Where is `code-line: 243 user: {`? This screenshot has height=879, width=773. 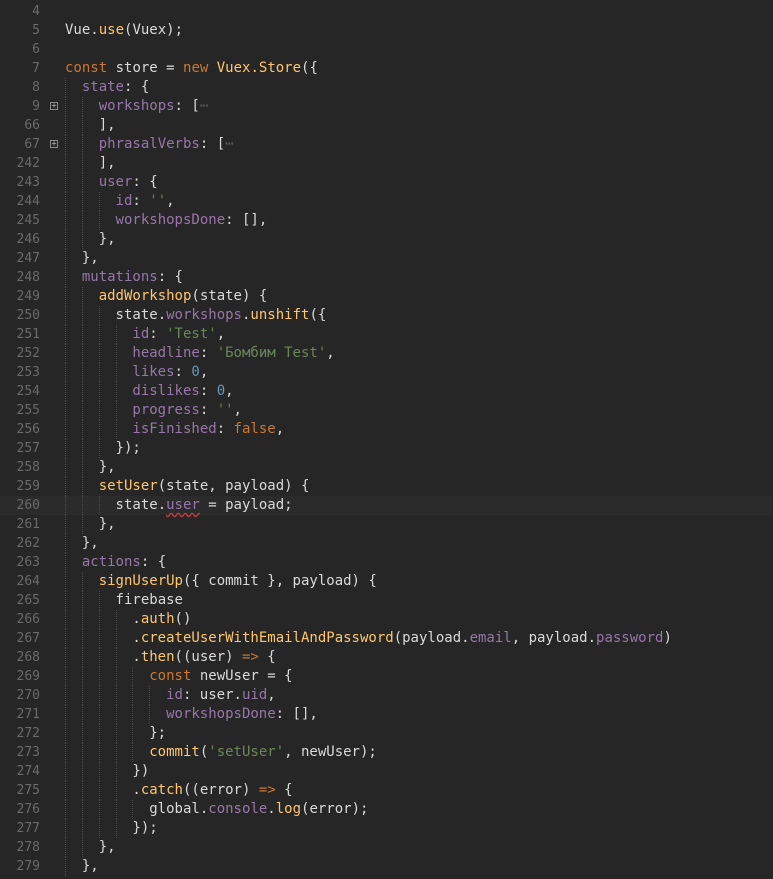 code-line: 243 user: { is located at coordinates (386, 182).